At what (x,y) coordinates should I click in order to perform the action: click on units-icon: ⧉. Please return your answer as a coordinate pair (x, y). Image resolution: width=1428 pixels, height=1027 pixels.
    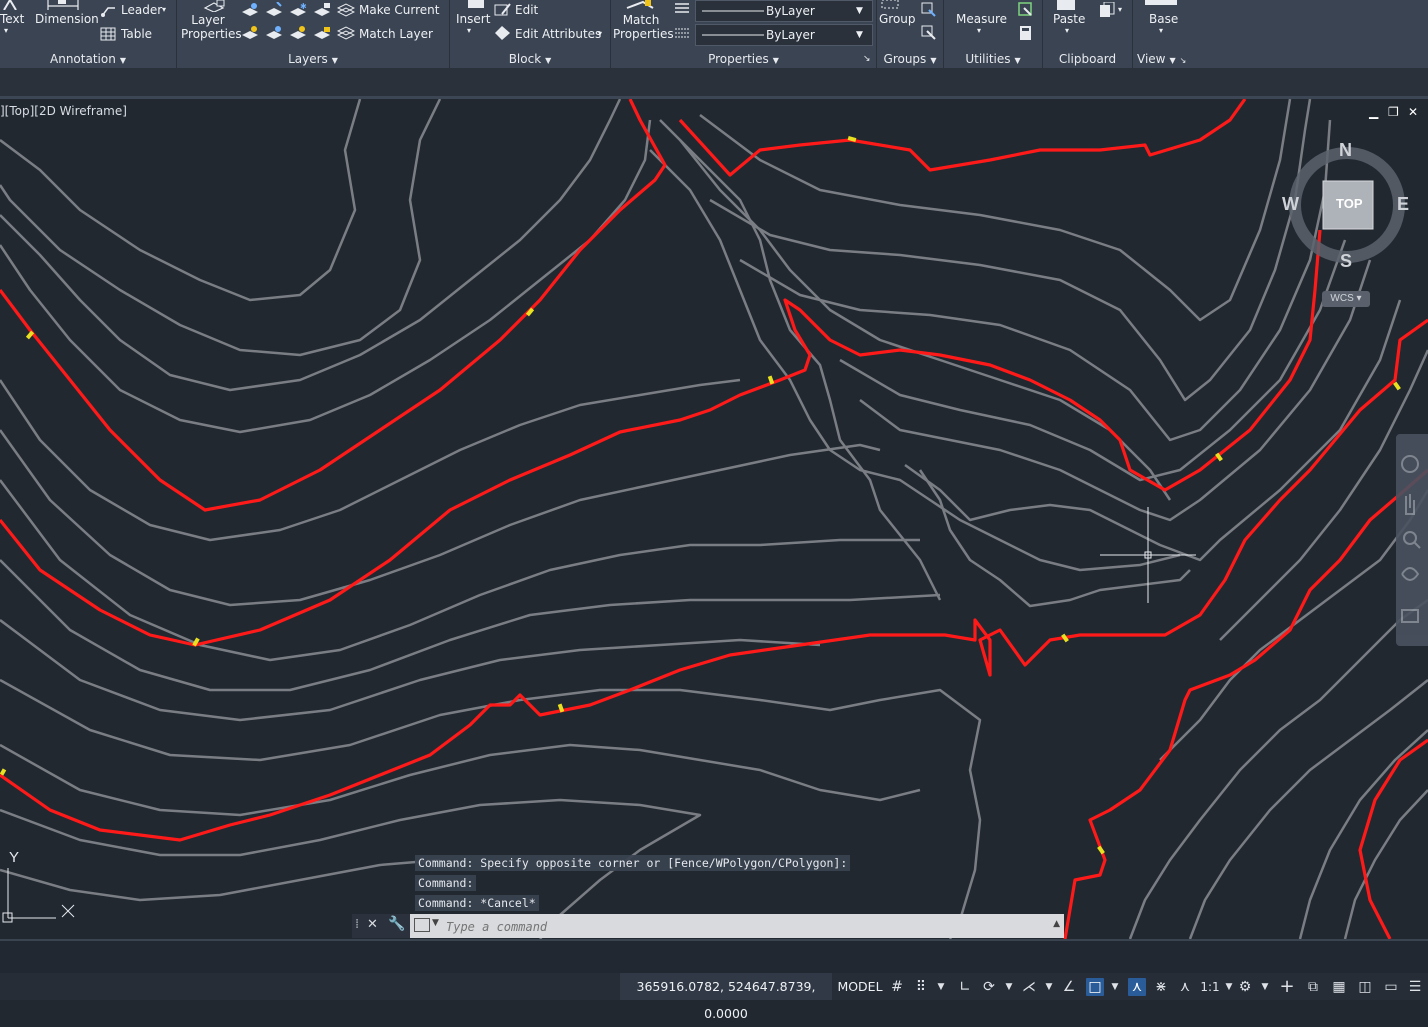
    Looking at the image, I should click on (1313, 987).